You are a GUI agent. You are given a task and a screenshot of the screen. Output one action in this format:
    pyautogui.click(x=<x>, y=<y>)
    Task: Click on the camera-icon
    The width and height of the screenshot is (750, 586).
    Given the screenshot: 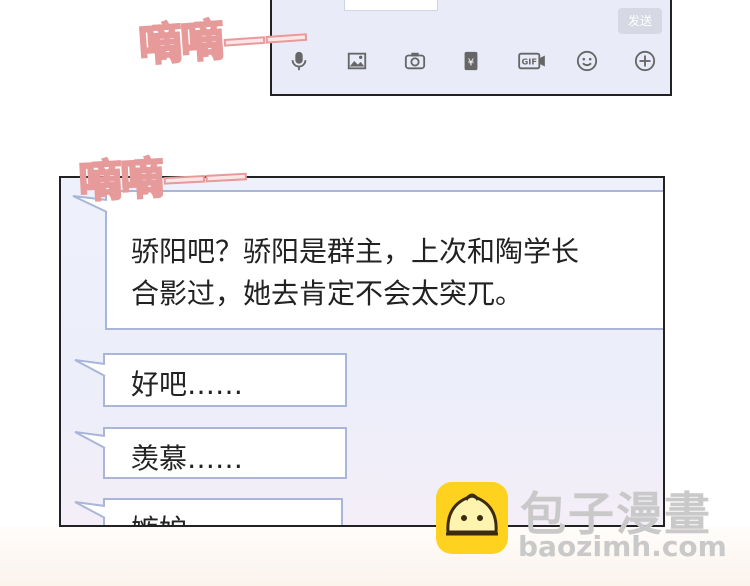 What is the action you would take?
    pyautogui.click(x=415, y=61)
    